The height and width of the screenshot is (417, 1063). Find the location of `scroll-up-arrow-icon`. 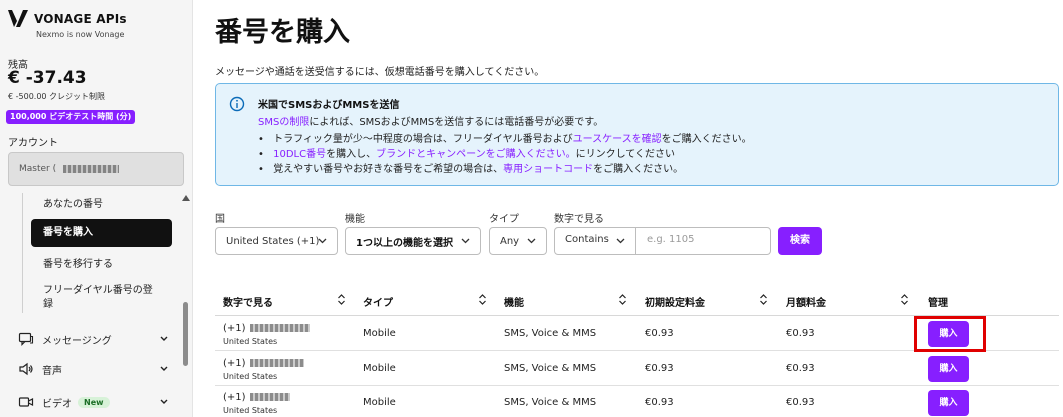

scroll-up-arrow-icon is located at coordinates (186, 198).